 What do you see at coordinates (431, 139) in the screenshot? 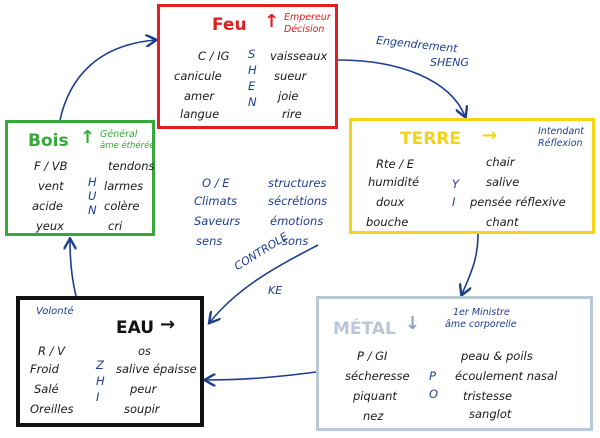
I see `terre-title: TERRE` at bounding box center [431, 139].